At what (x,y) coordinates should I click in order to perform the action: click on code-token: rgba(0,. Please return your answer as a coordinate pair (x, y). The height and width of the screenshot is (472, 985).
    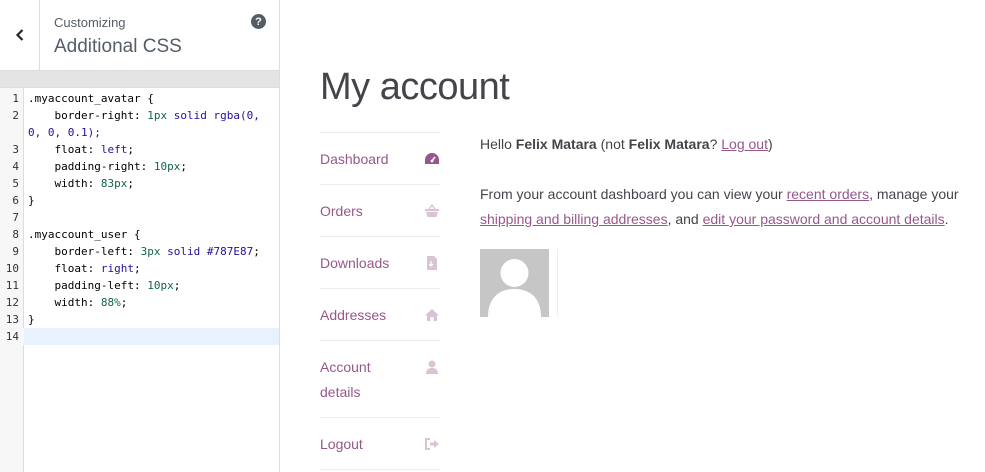
    Looking at the image, I should click on (236, 115).